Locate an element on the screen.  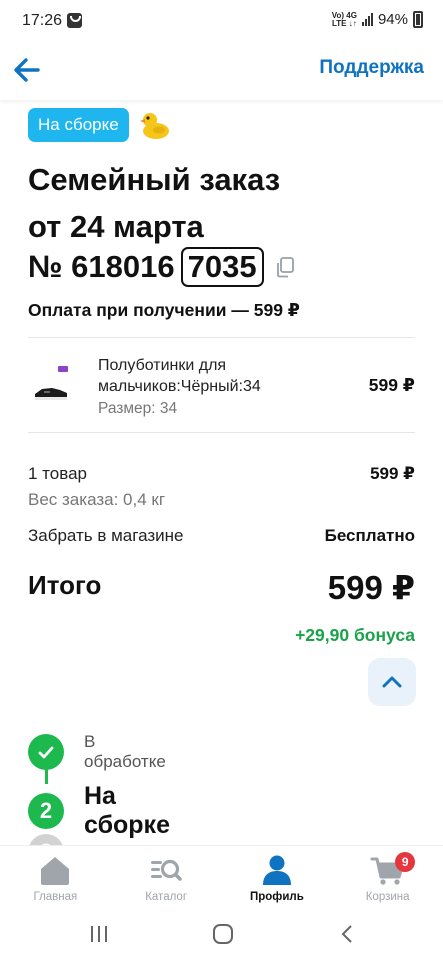
order-number: № 618016 7035 is located at coordinates (162, 267).